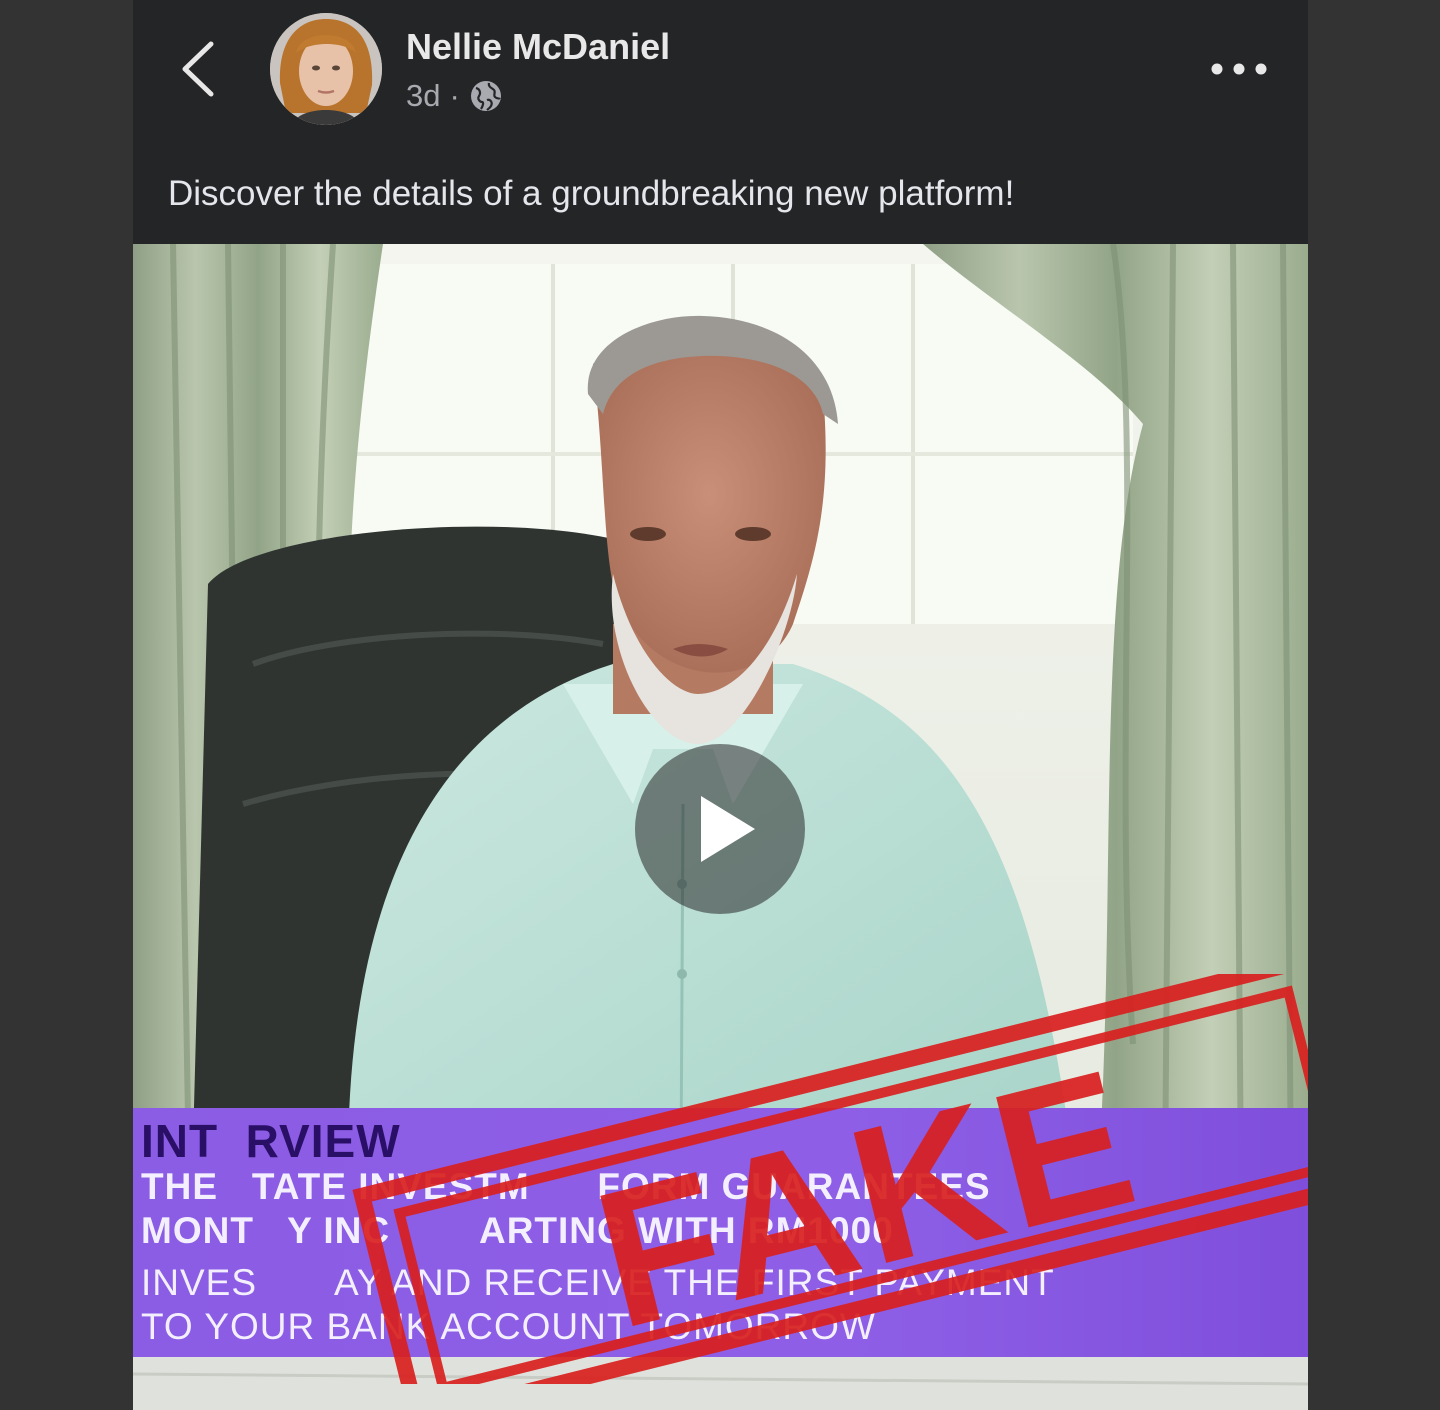 This screenshot has height=1410, width=1440. What do you see at coordinates (423, 96) in the screenshot?
I see `post-time: 3d` at bounding box center [423, 96].